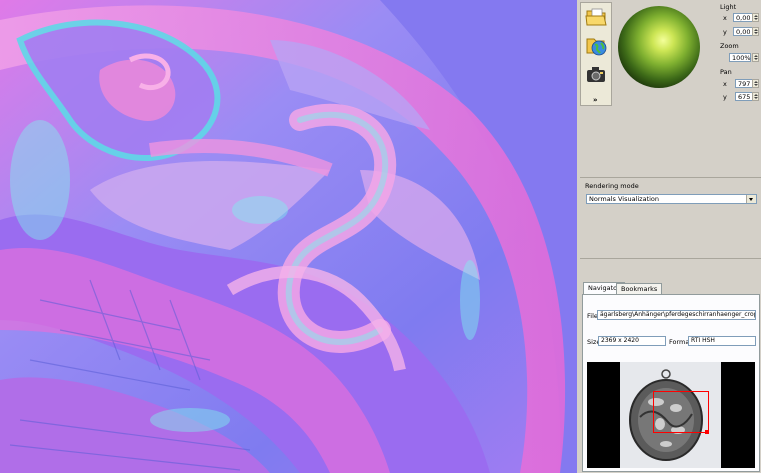  What do you see at coordinates (725, 32) in the screenshot?
I see `light-y-label: y` at bounding box center [725, 32].